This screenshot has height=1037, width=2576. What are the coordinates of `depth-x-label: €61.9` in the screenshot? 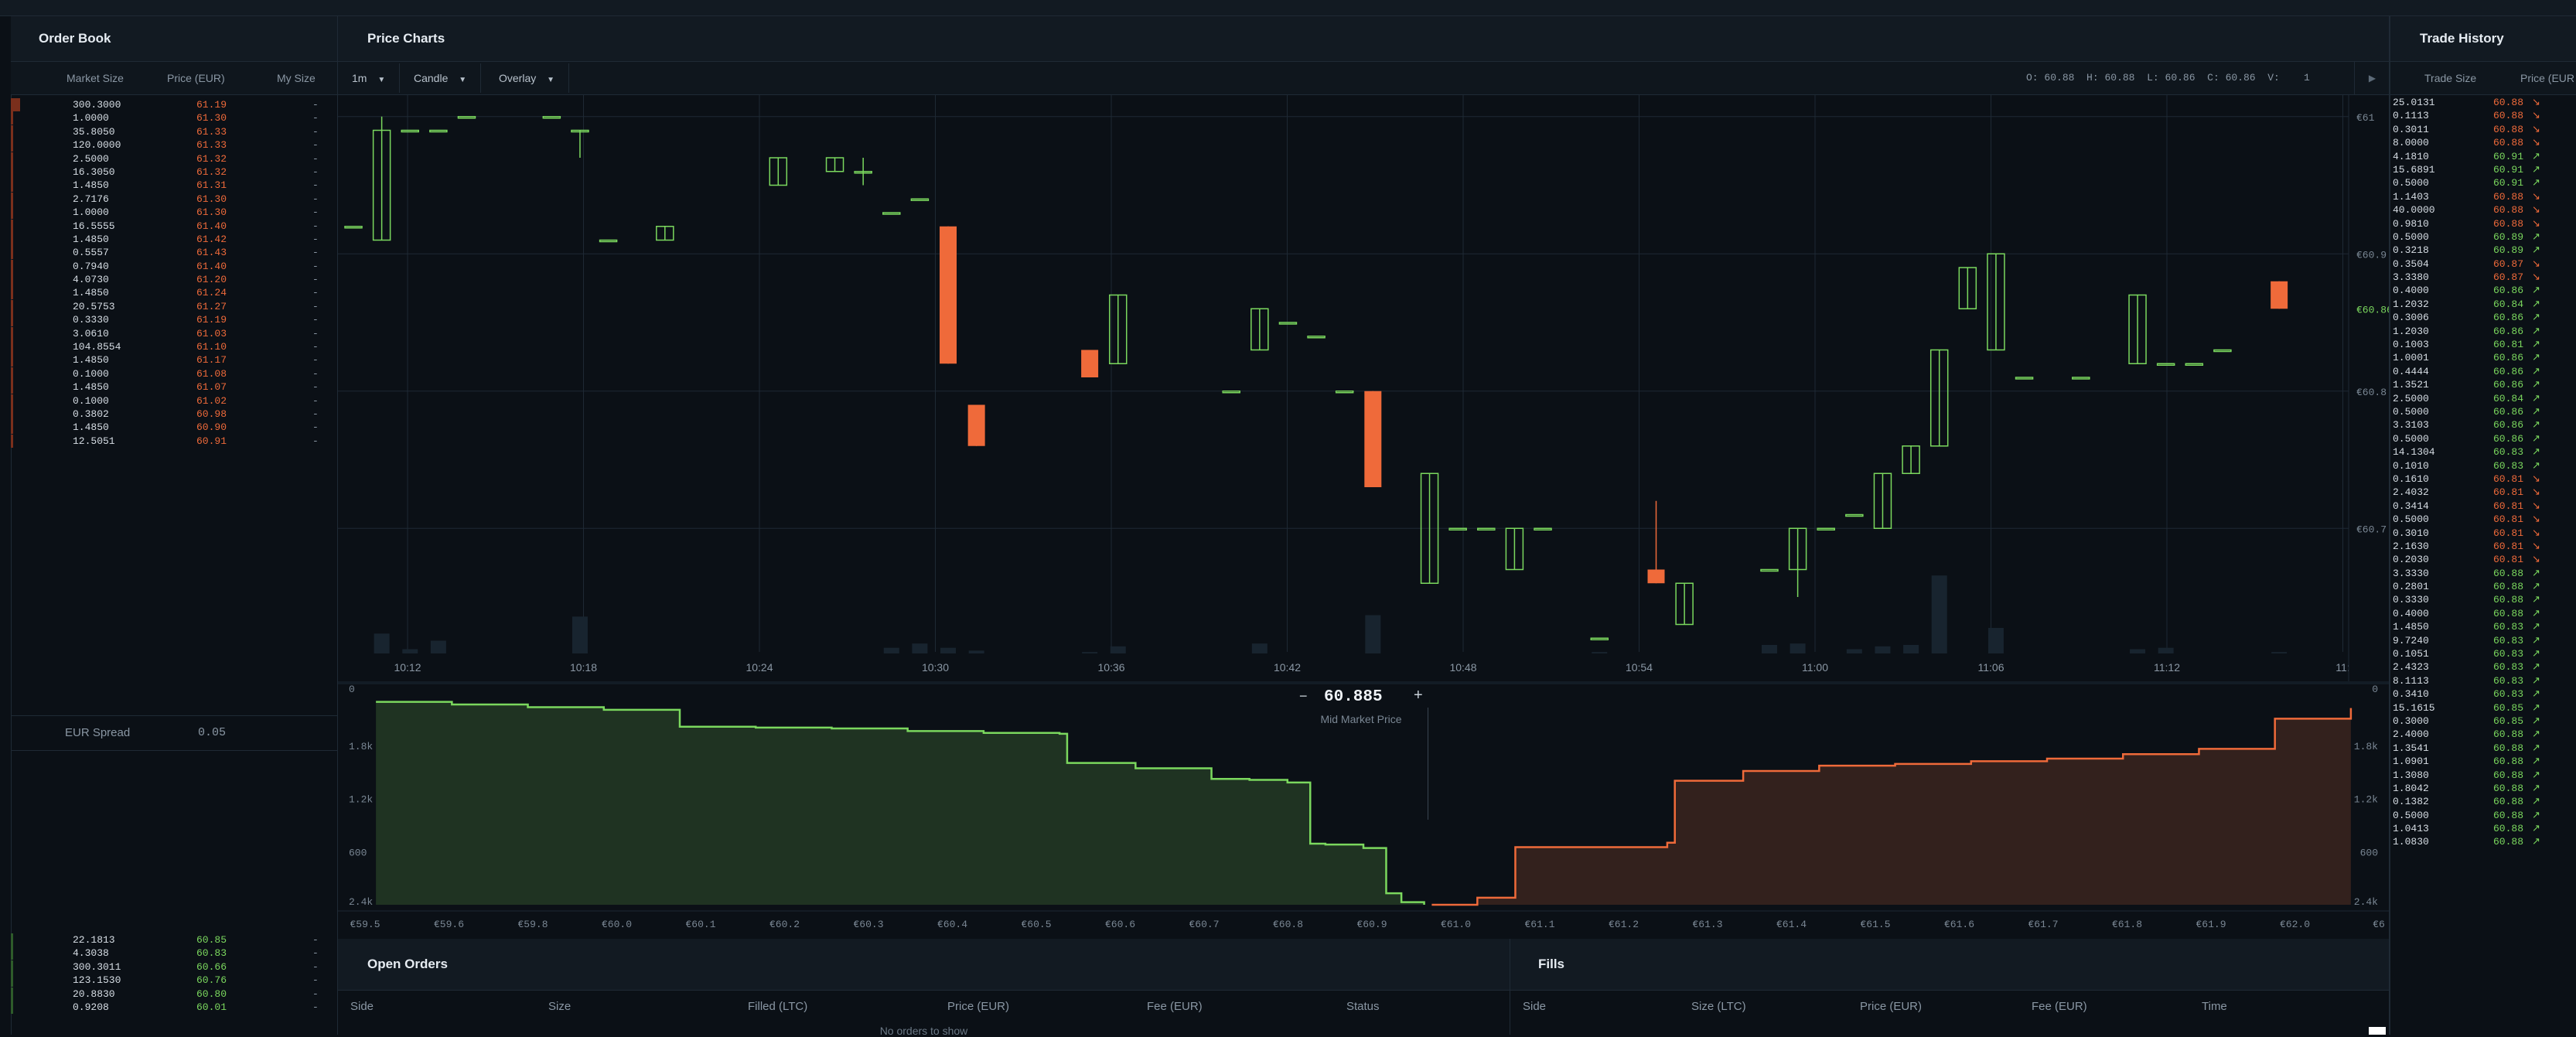 It's located at (2211, 924).